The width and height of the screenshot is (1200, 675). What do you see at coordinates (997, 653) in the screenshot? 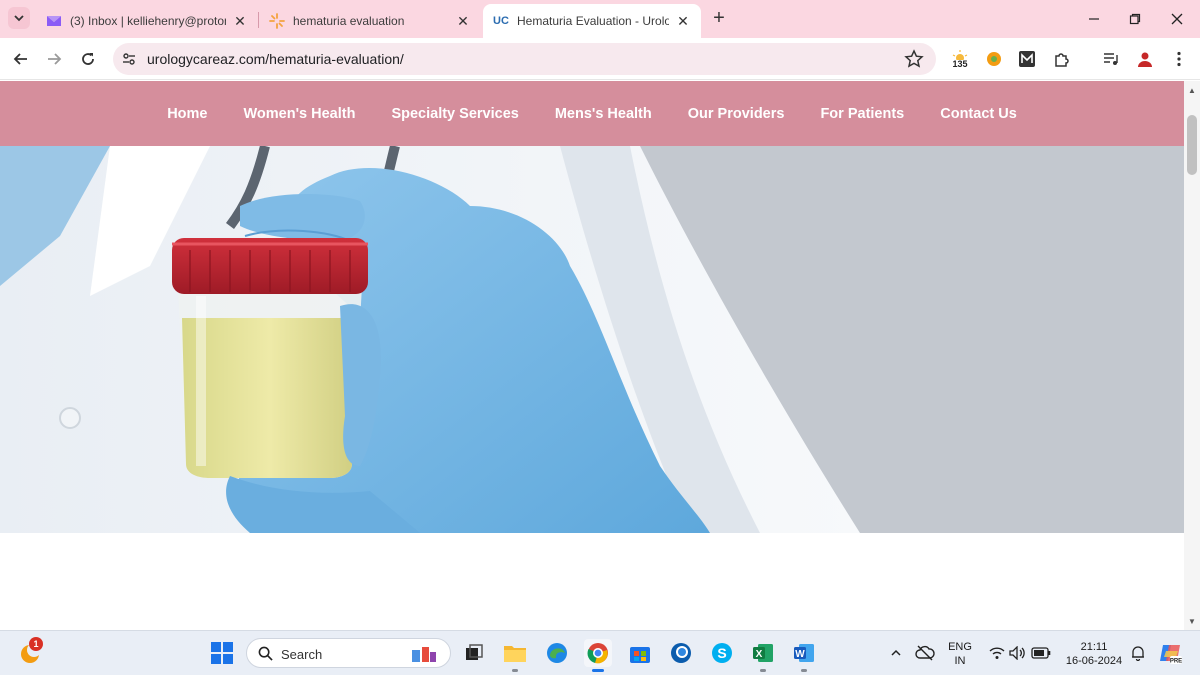
I see `wifi-icon` at bounding box center [997, 653].